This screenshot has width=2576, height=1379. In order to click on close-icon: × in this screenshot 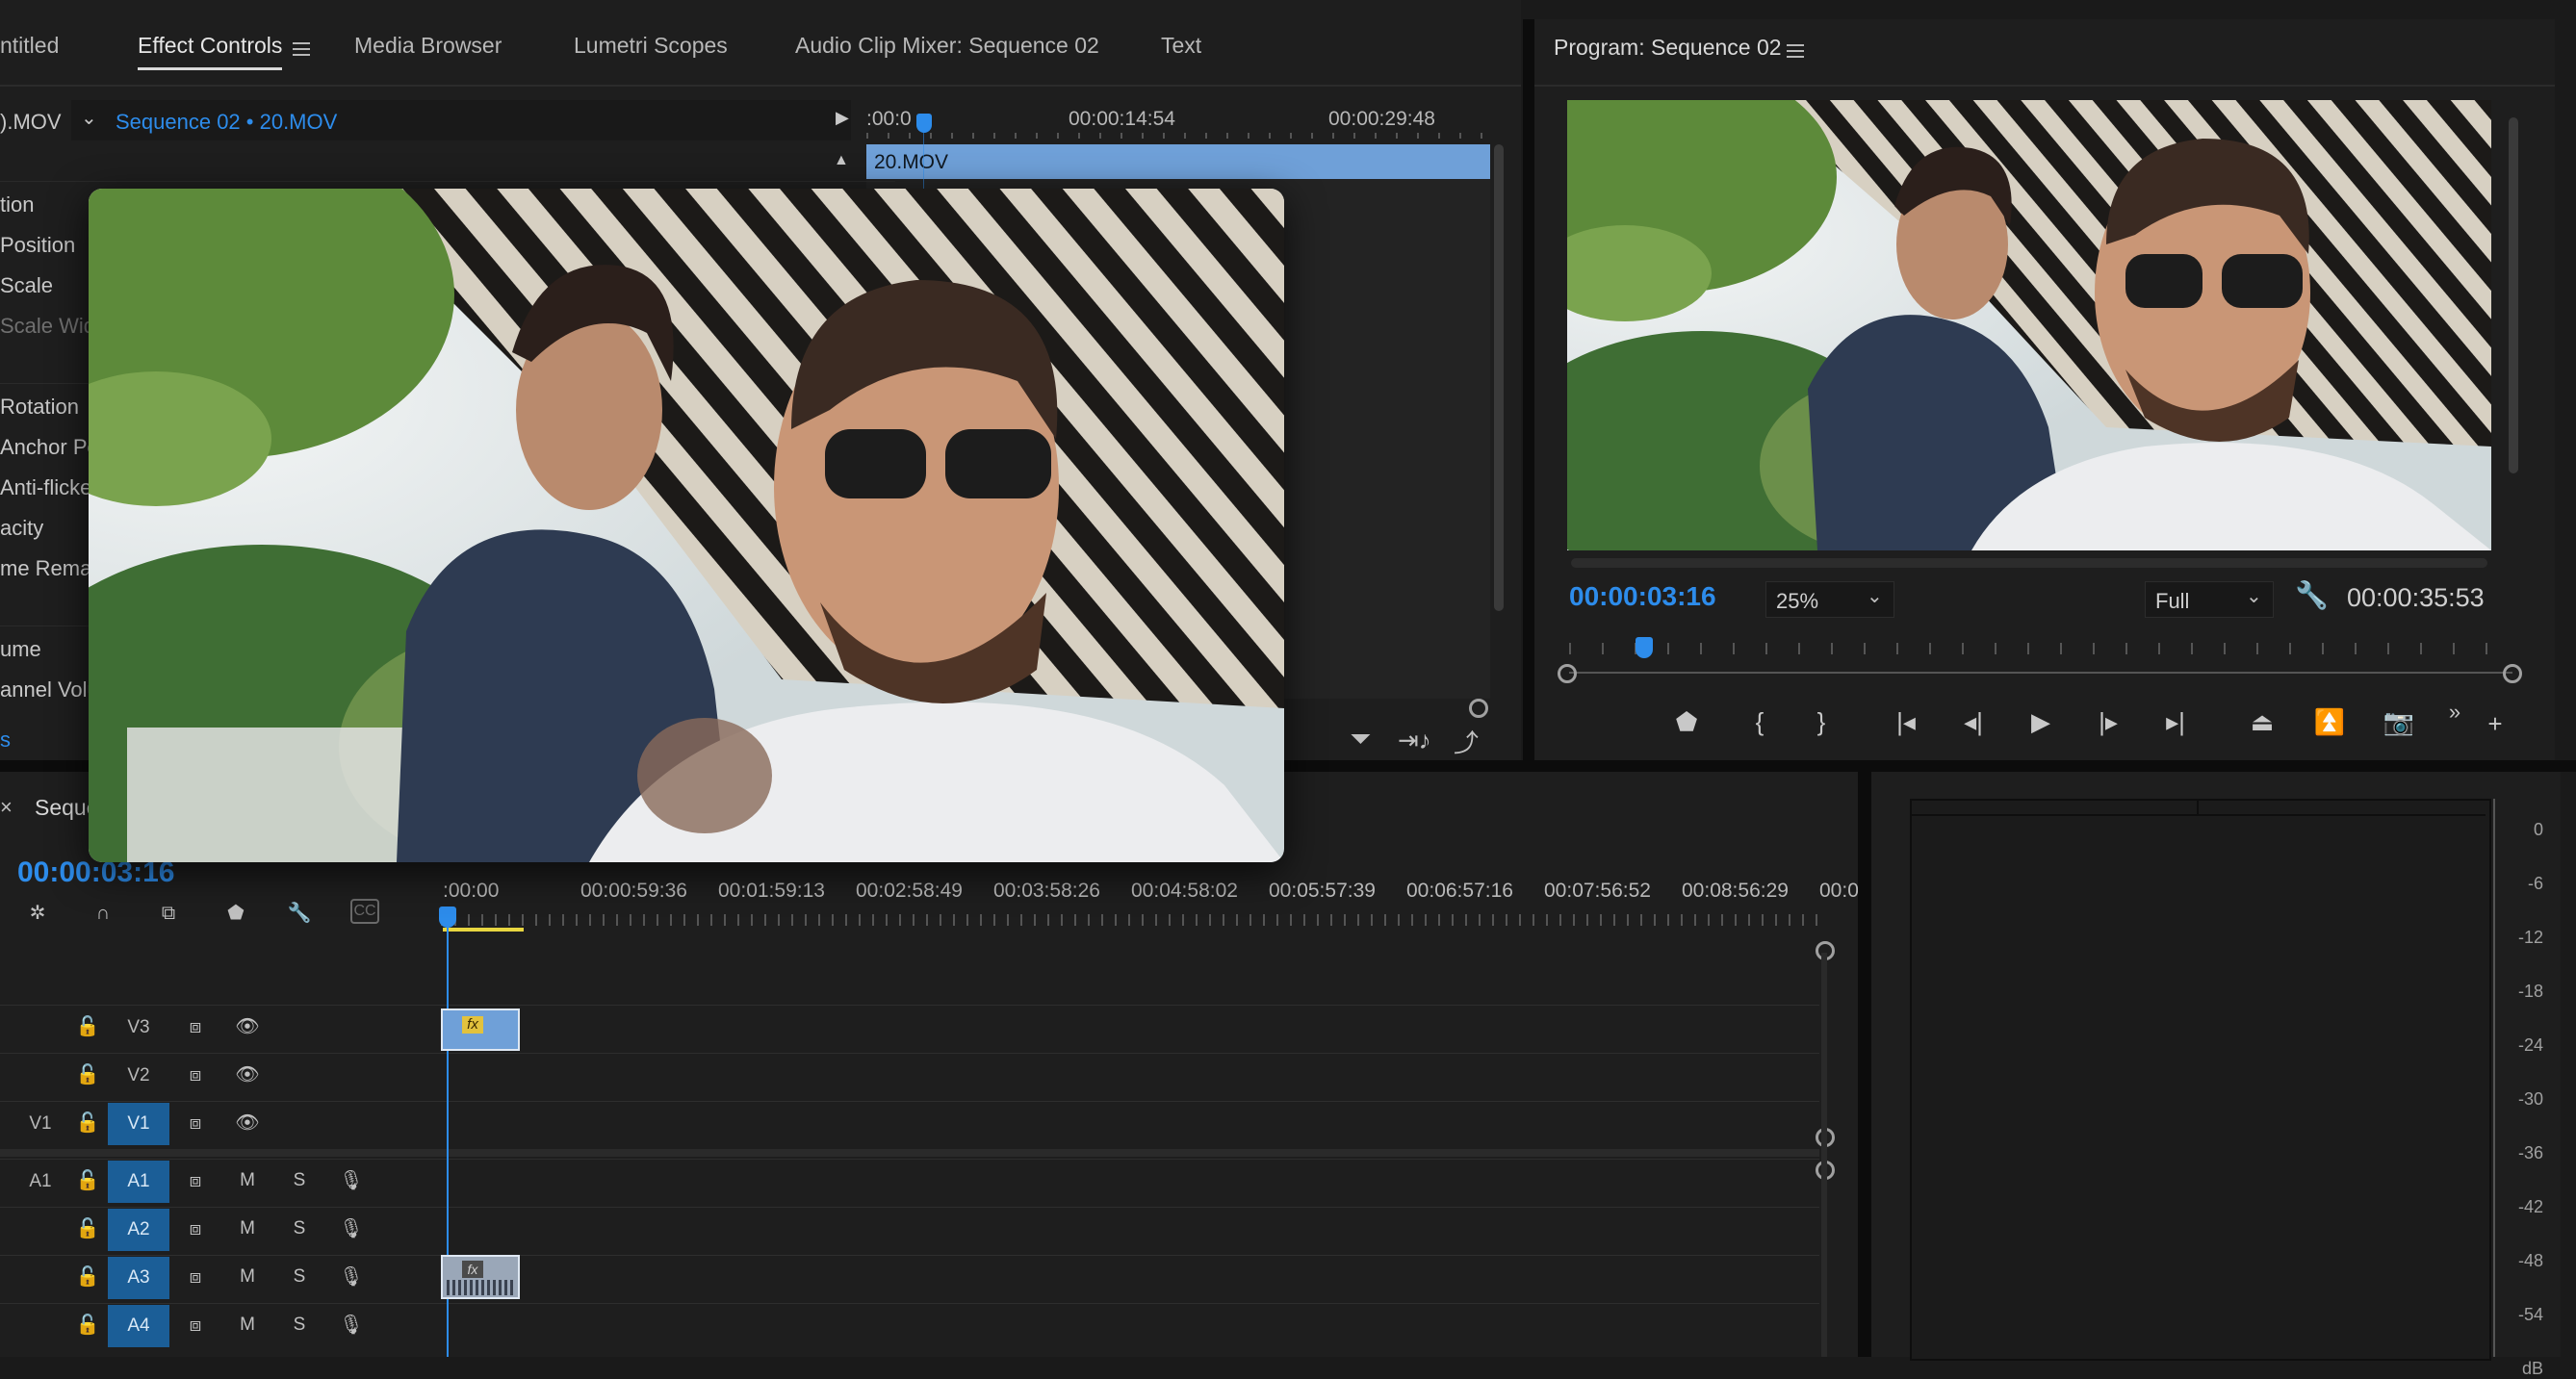, I will do `click(7, 807)`.